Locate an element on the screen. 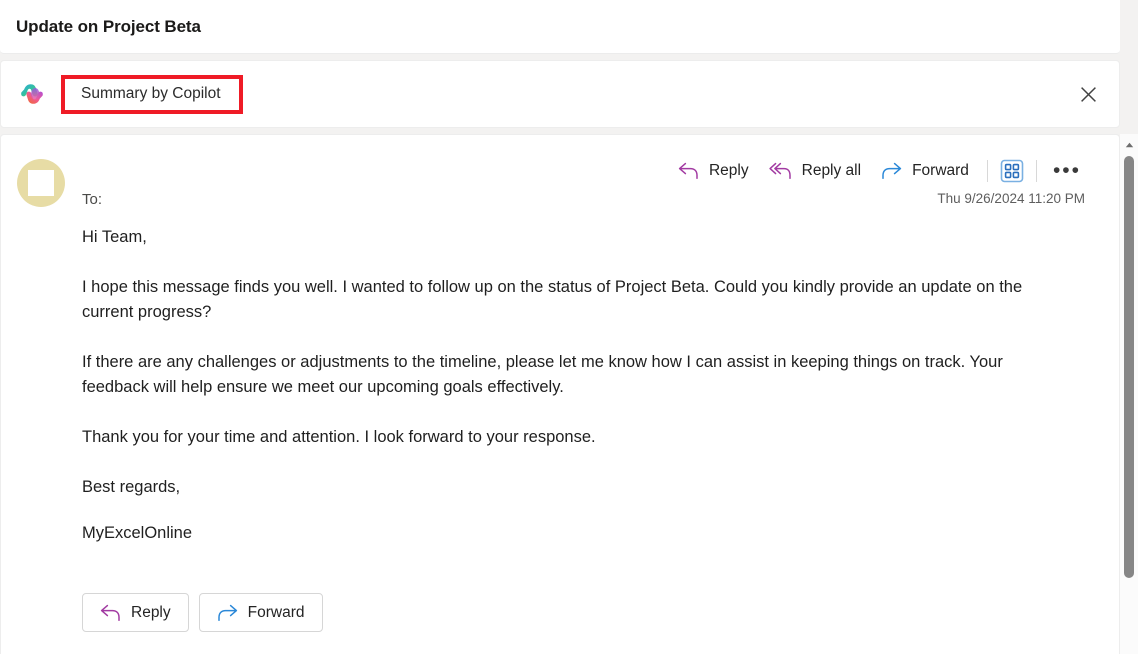 Image resolution: width=1138 pixels, height=654 pixels. to-label: To: is located at coordinates (92, 199).